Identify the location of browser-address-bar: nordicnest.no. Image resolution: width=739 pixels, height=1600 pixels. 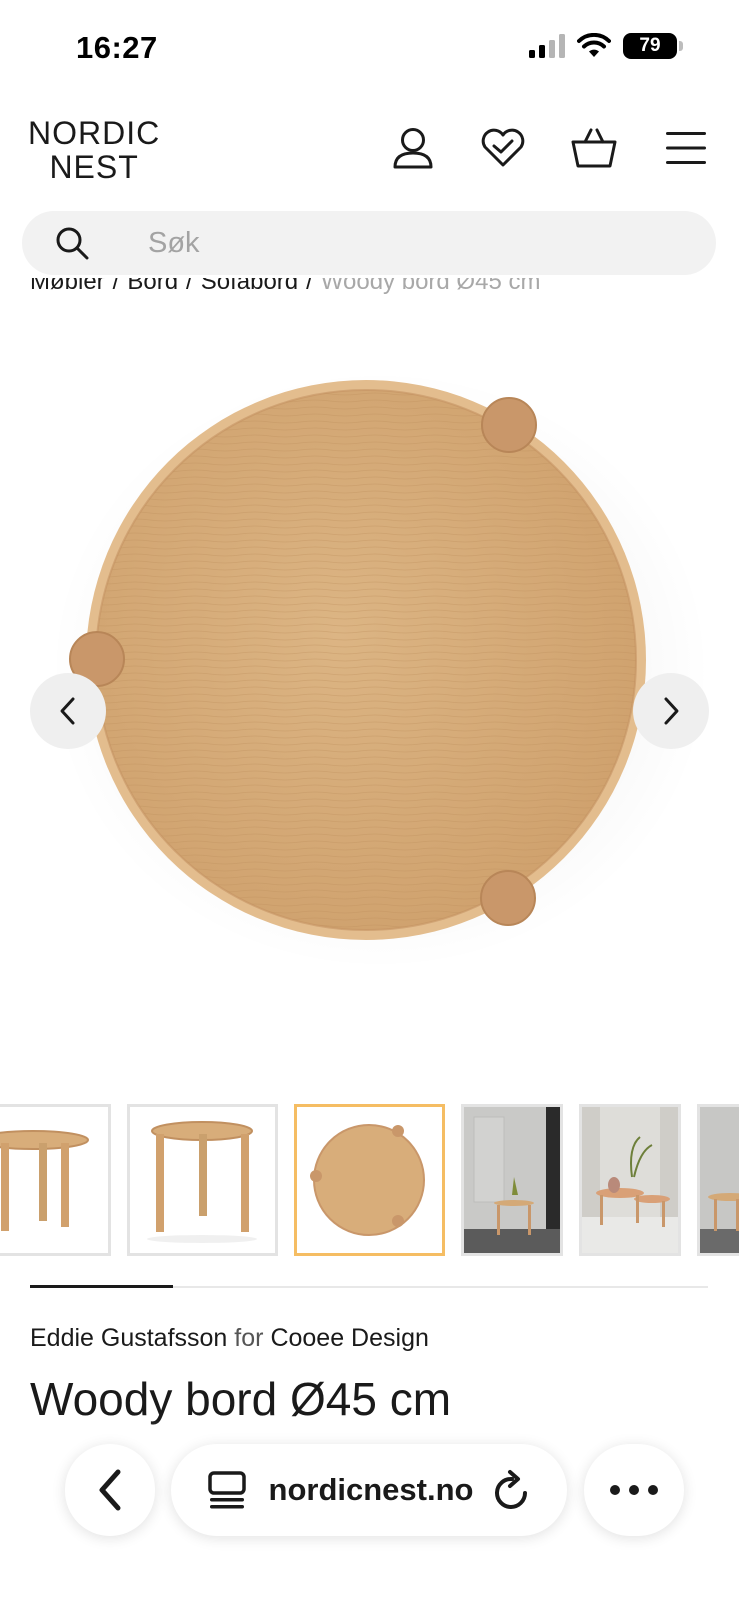
(369, 1490).